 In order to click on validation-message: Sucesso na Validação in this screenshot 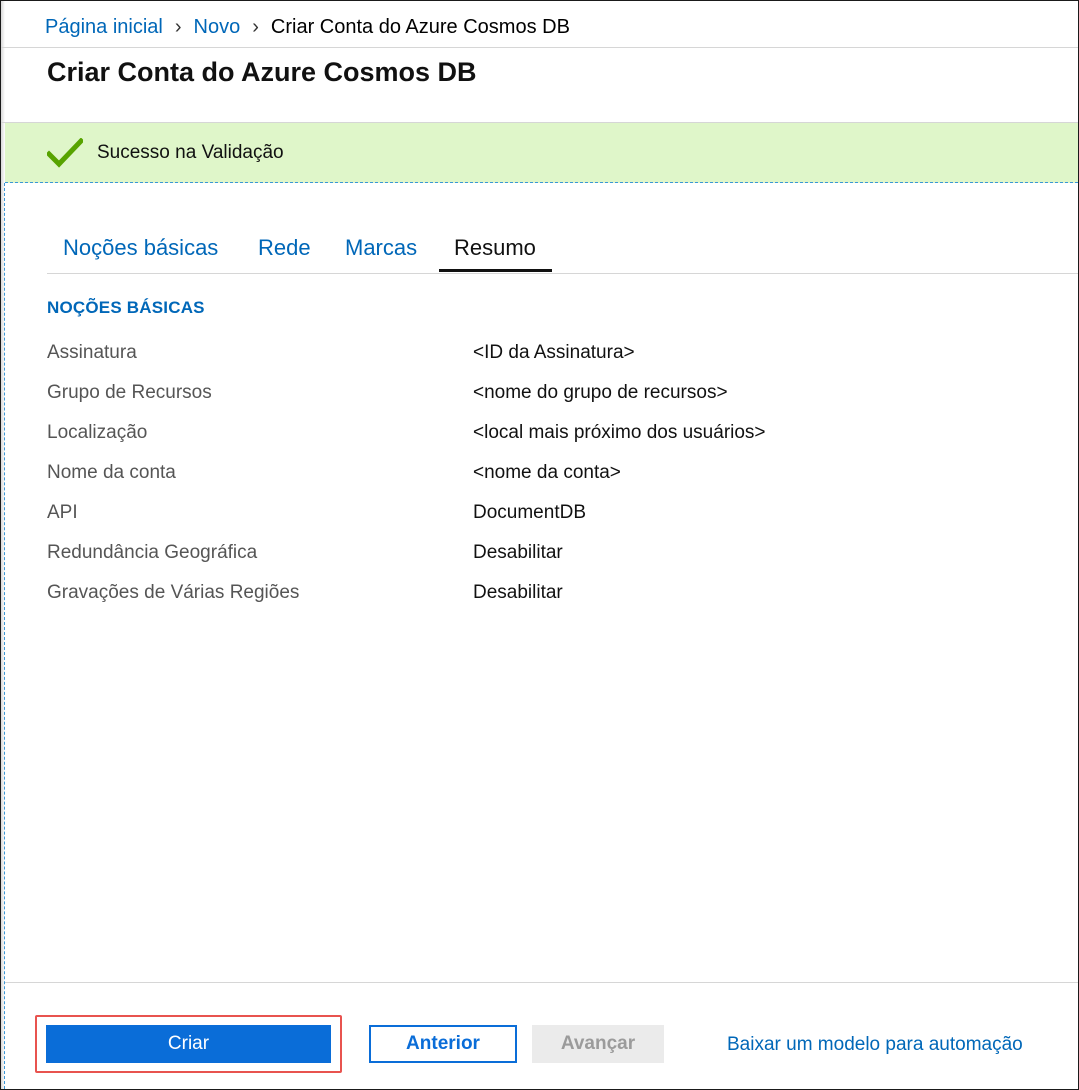, I will do `click(190, 152)`.